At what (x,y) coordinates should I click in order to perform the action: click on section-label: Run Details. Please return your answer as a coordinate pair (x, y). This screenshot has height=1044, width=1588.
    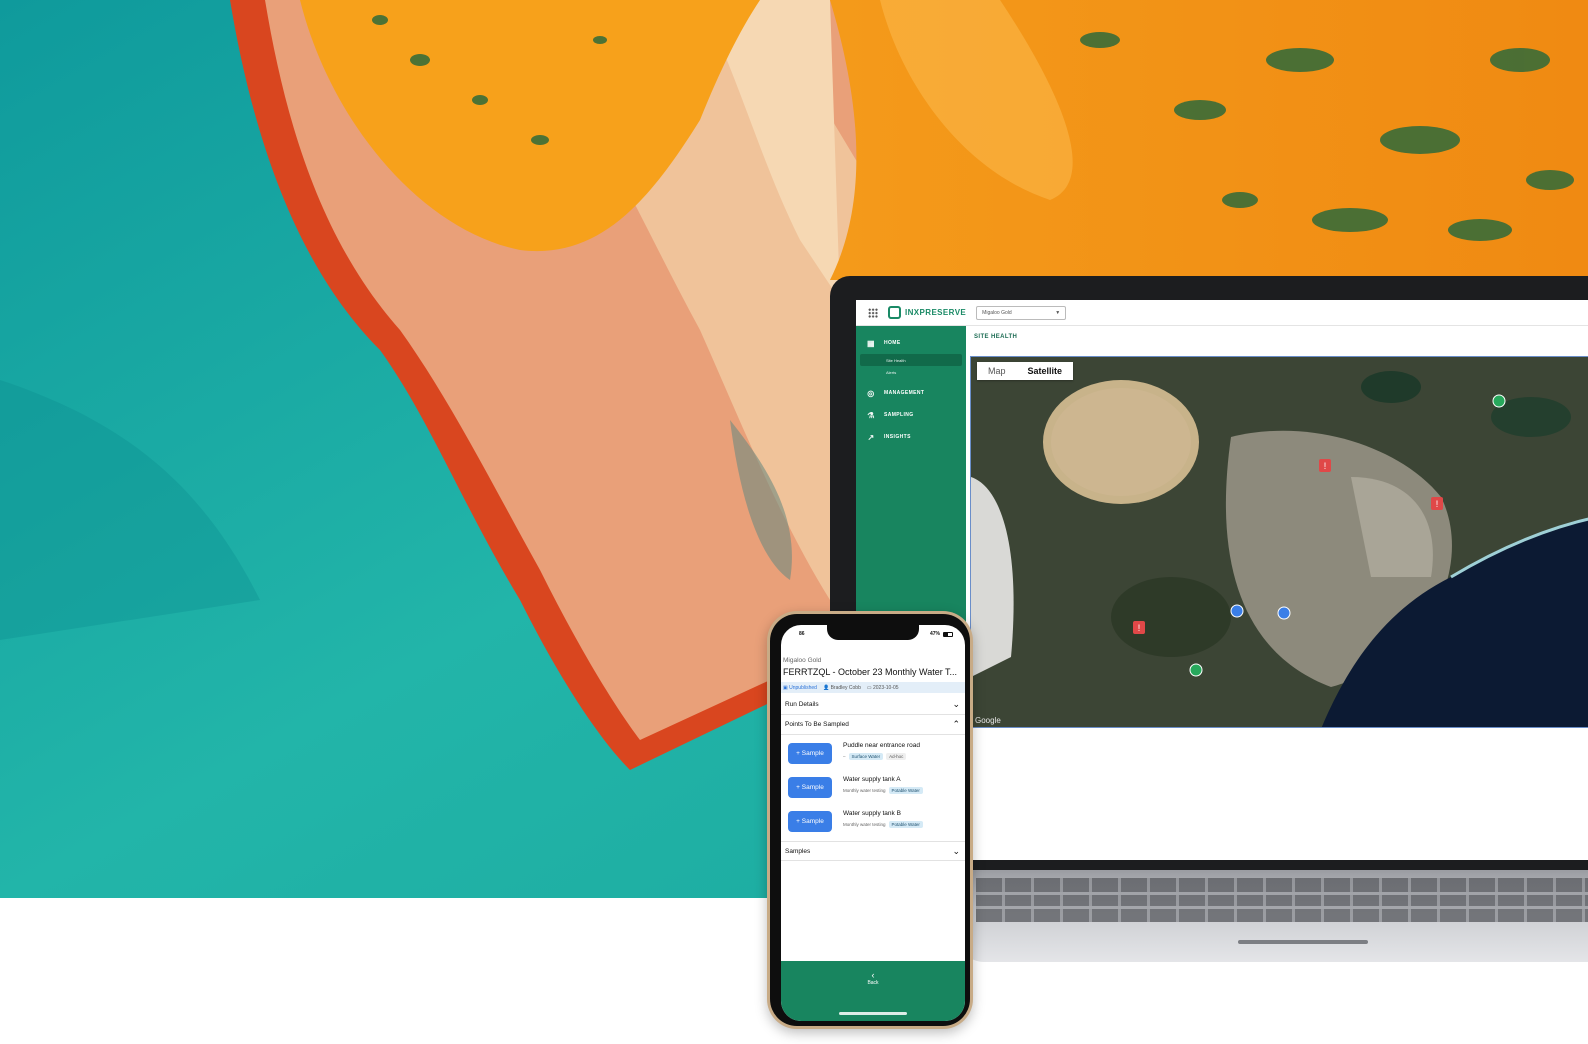
    Looking at the image, I should click on (802, 704).